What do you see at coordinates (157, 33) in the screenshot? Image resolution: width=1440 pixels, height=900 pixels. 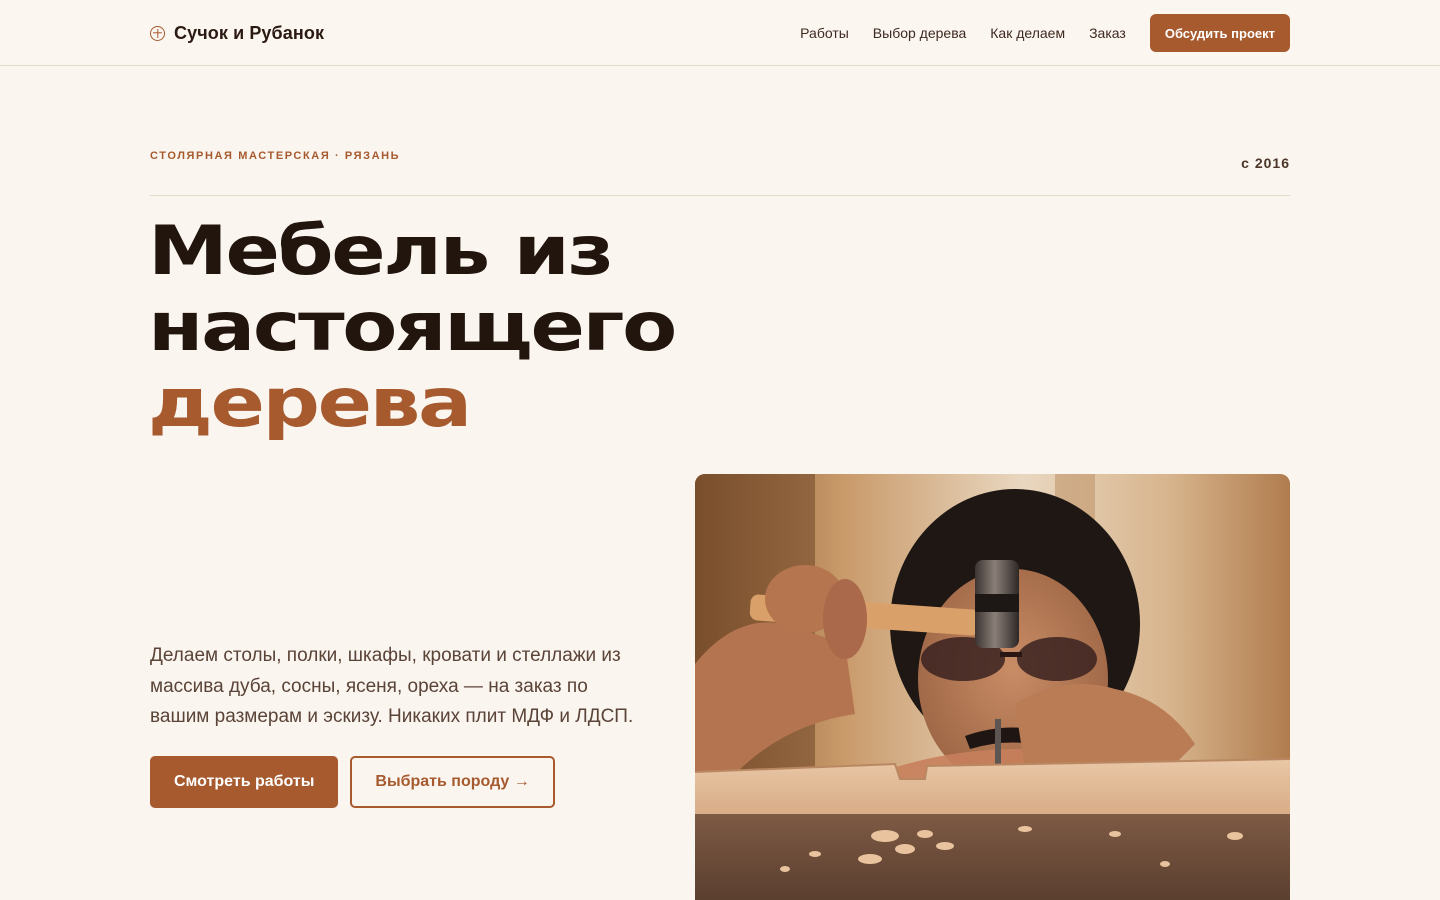 I see `circle-plus-icon` at bounding box center [157, 33].